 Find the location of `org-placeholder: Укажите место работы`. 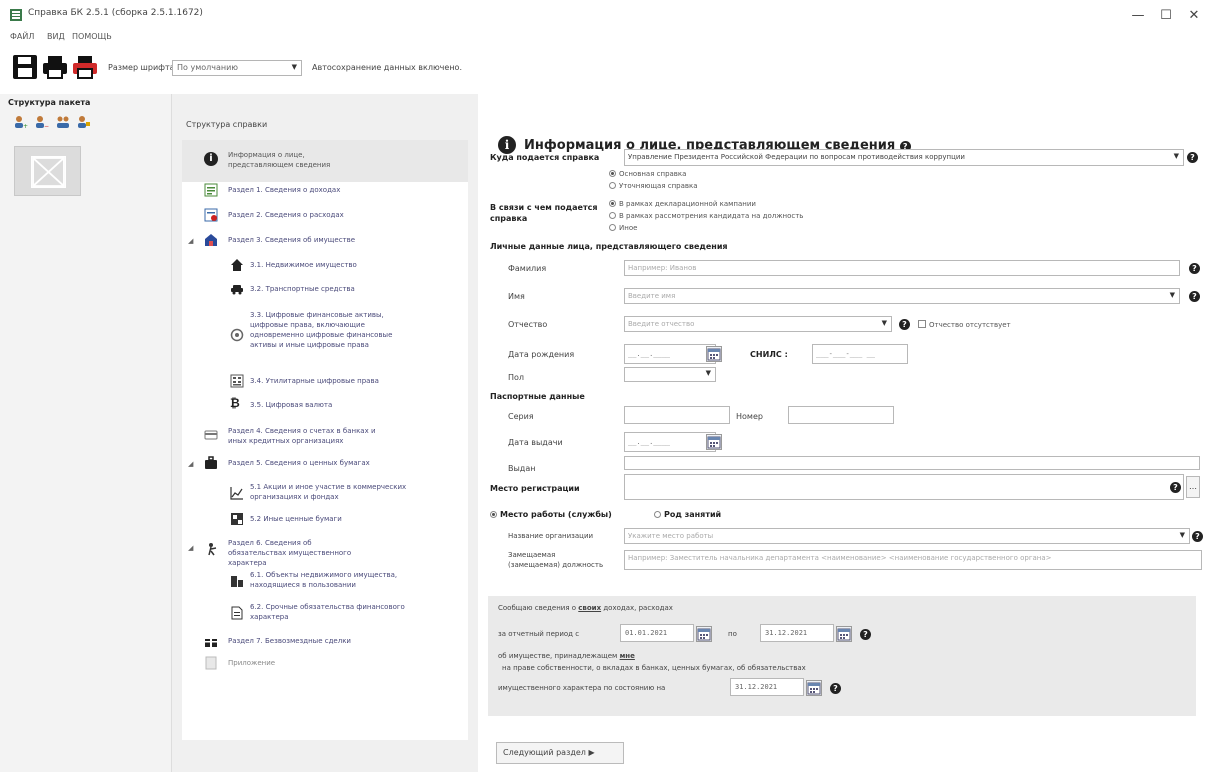

org-placeholder: Укажите место работы is located at coordinates (671, 536).